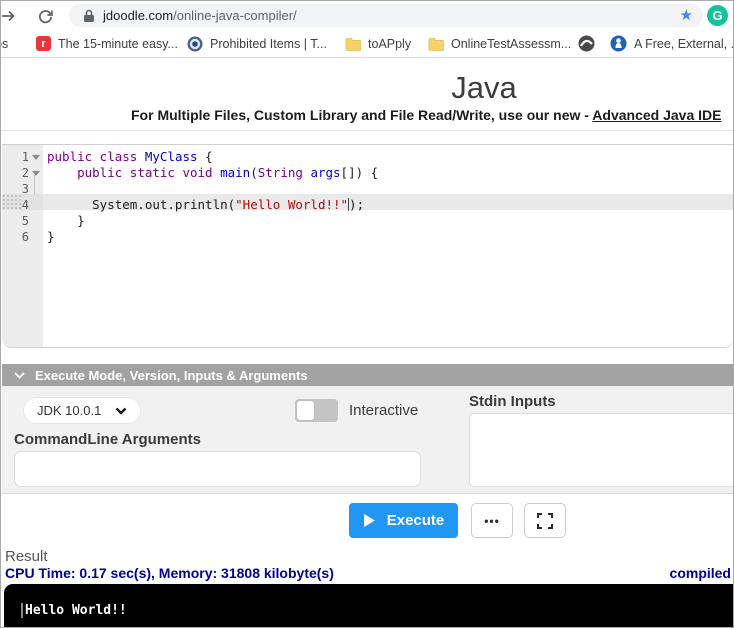 The width and height of the screenshot is (734, 628). I want to click on actions-row: Execute •••, so click(367, 520).